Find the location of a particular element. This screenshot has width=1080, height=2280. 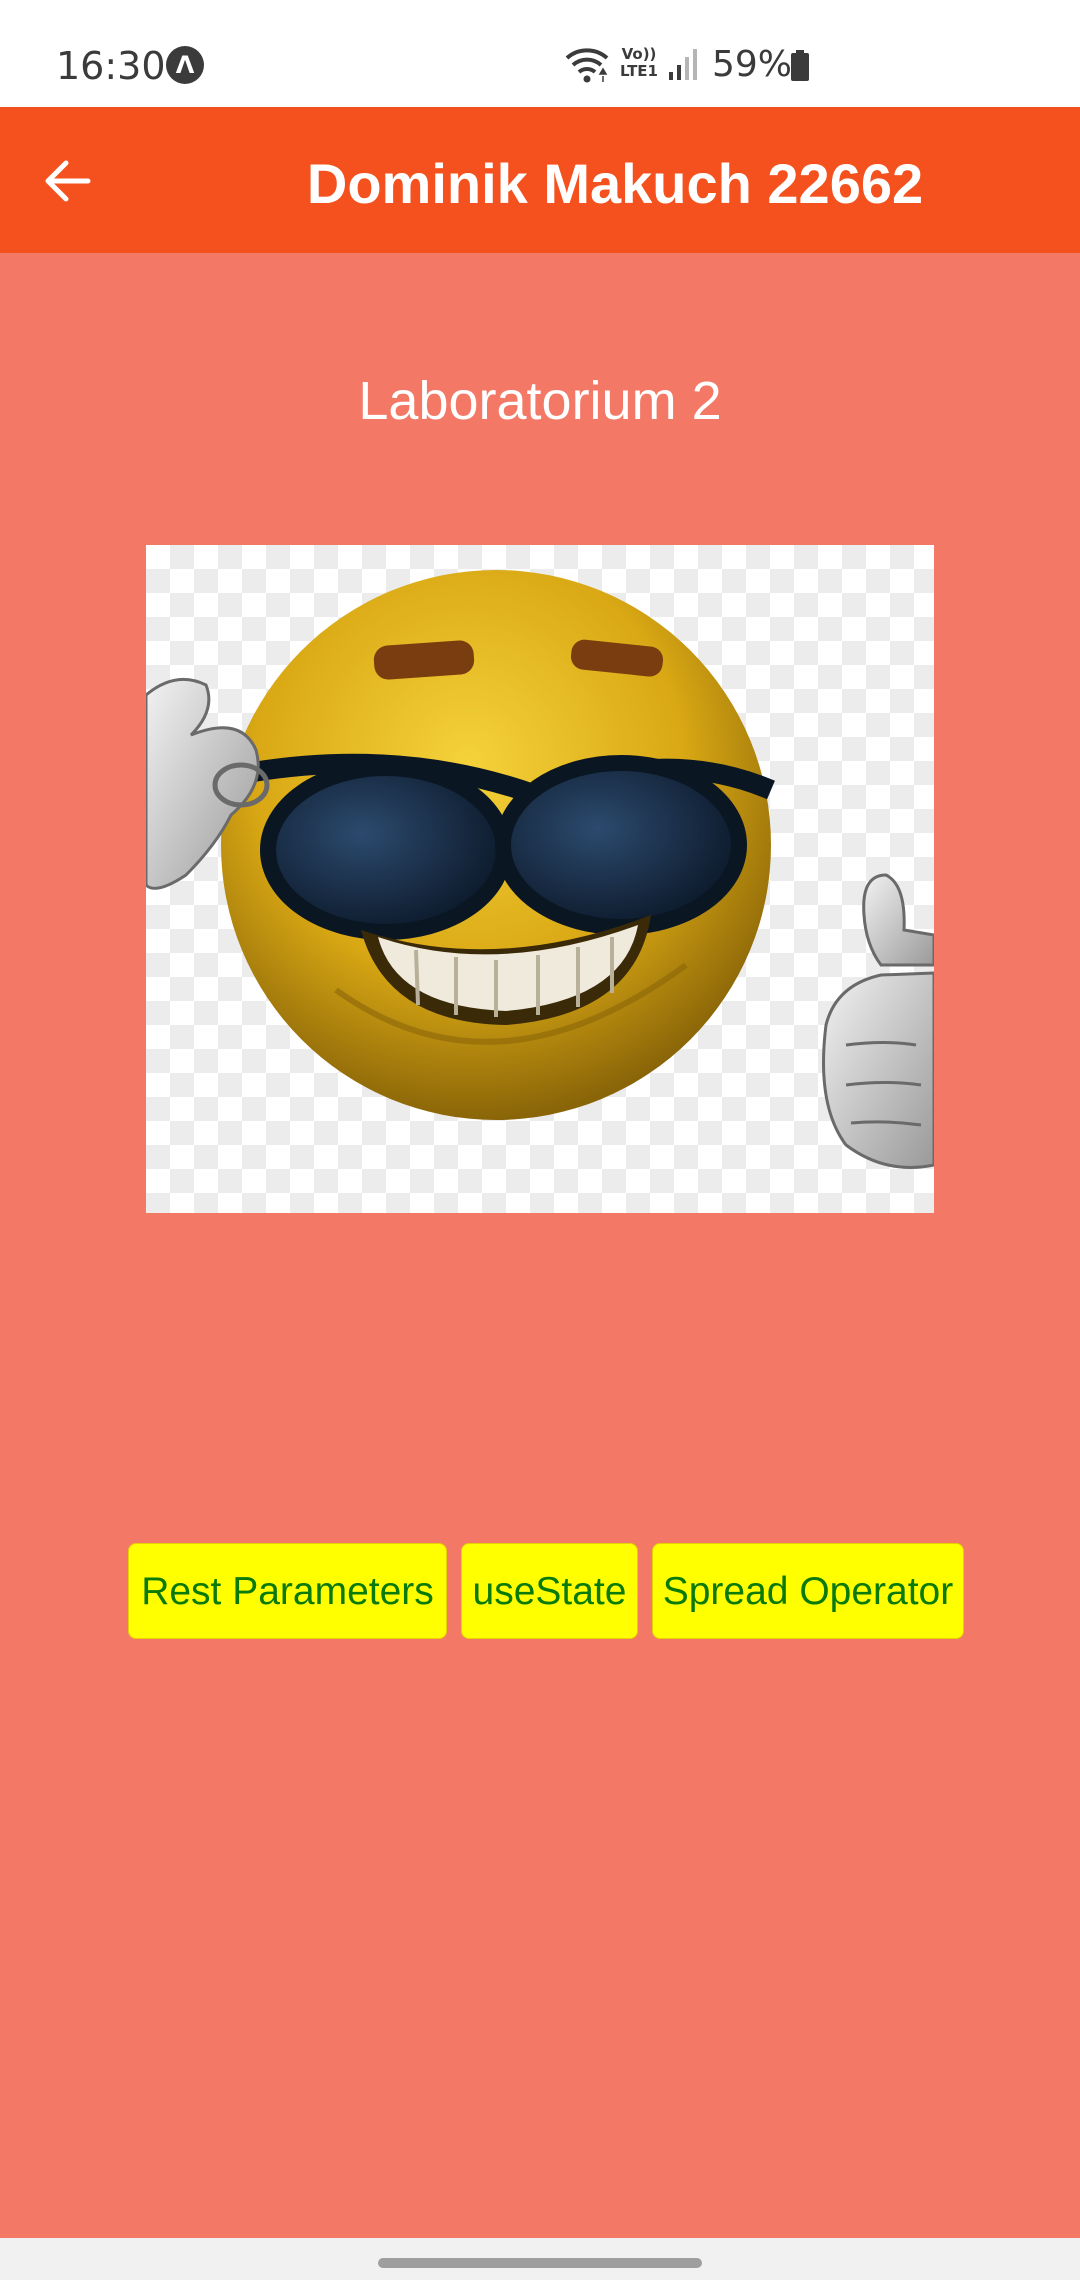

rest-parameters-button: Rest Parameters is located at coordinates (287, 1591).